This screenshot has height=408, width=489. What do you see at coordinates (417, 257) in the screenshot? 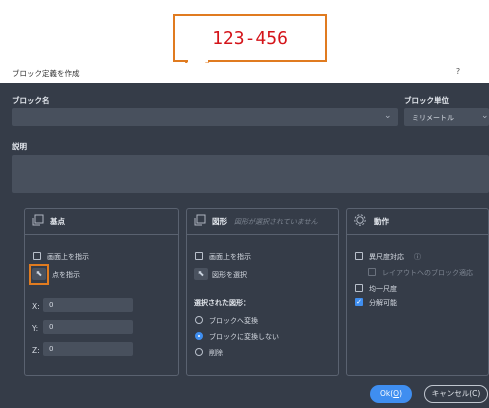
I see `info-icon: ⓘ` at bounding box center [417, 257].